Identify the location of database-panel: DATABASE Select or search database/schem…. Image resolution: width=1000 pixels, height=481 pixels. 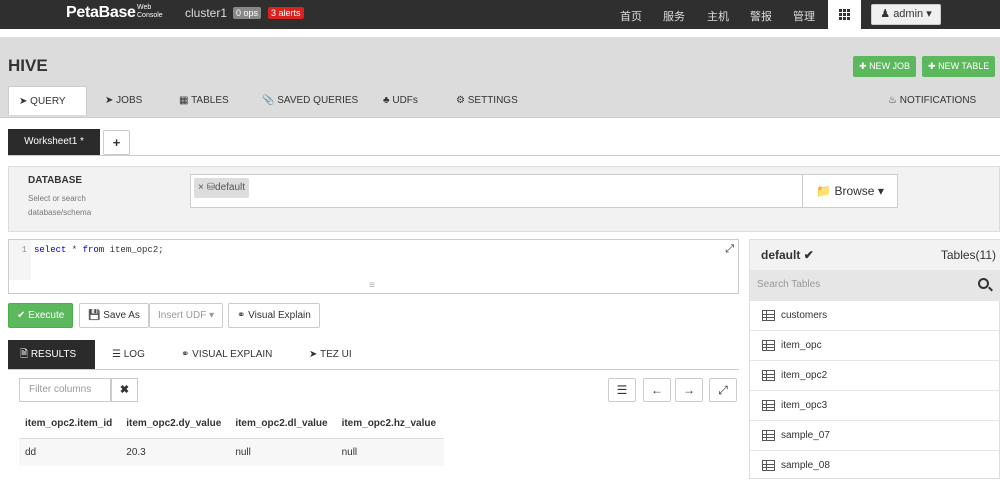
(504, 199).